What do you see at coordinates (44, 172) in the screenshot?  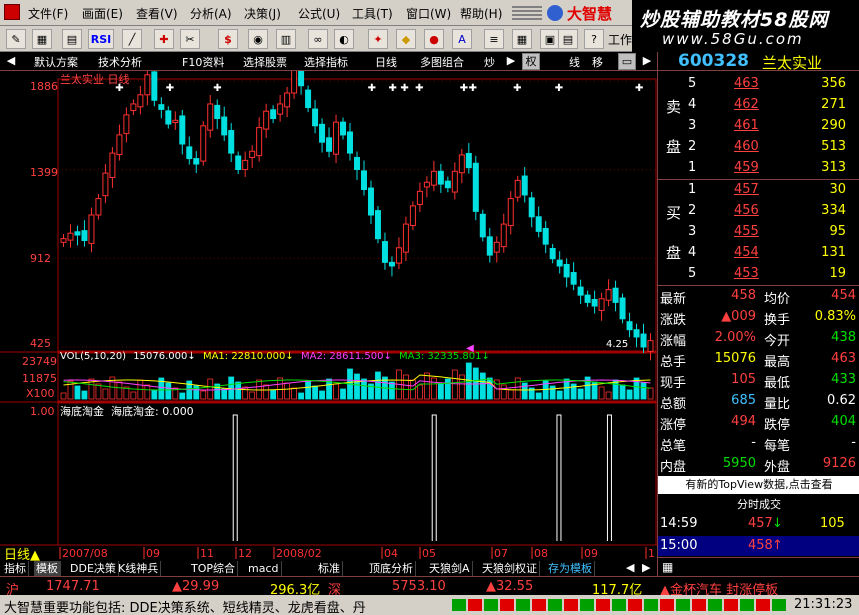 I see `price-tick-2: 1399` at bounding box center [44, 172].